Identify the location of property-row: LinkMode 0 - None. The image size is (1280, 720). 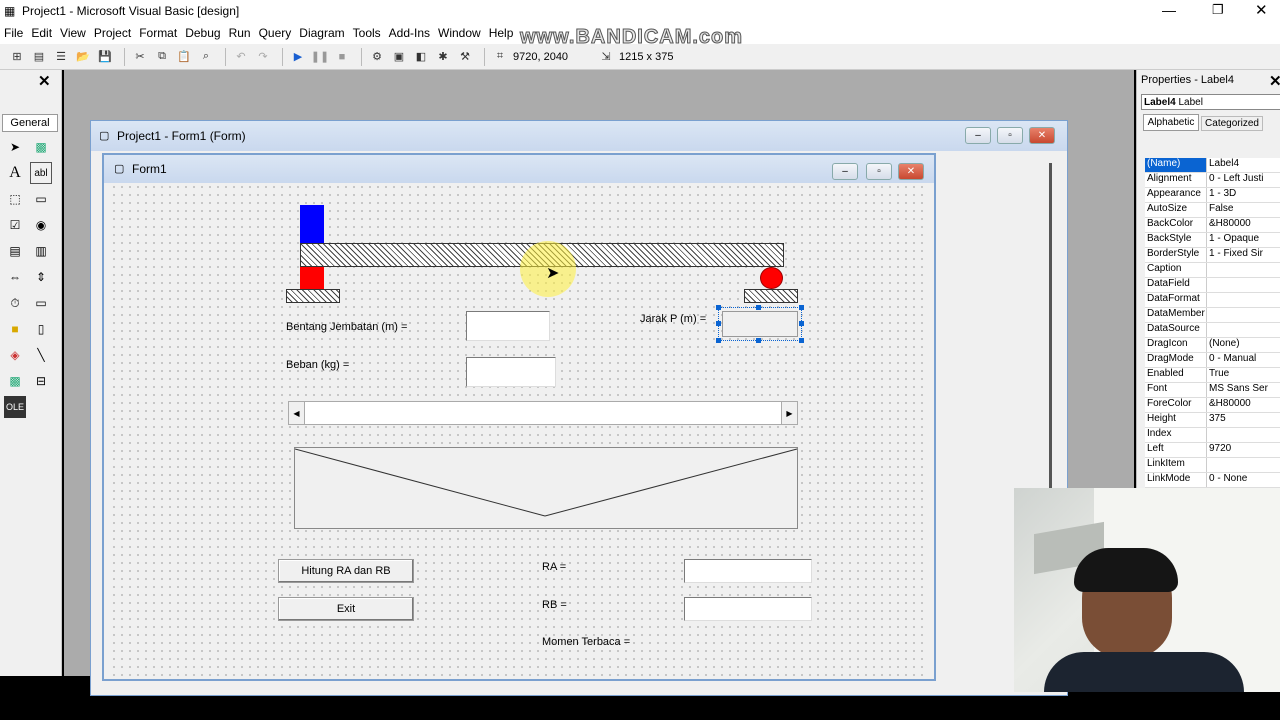
(1212, 480).